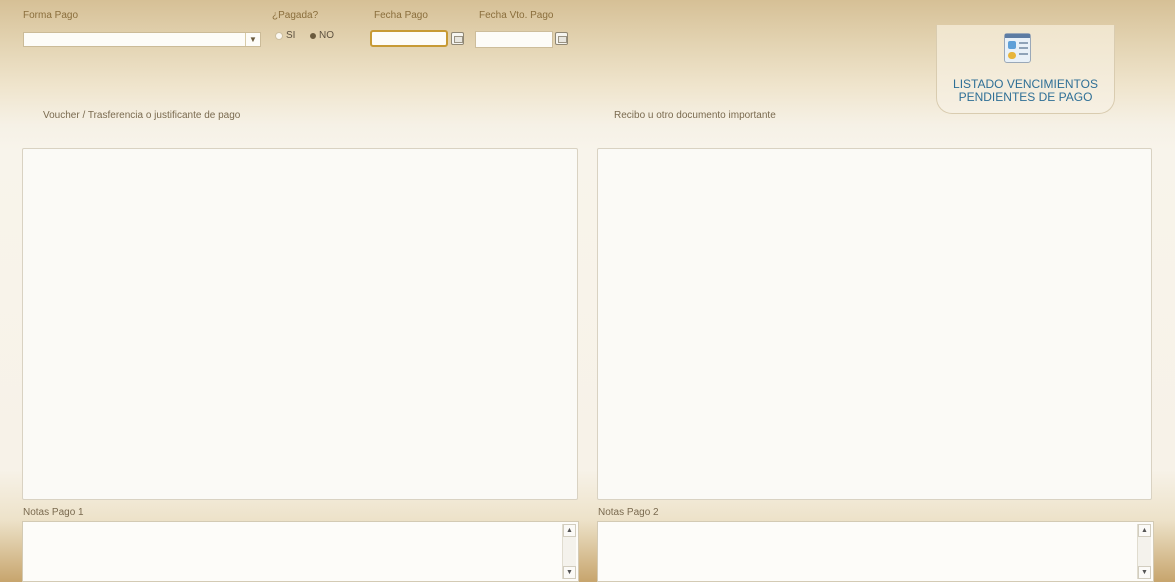 Image resolution: width=1175 pixels, height=582 pixels. Describe the element at coordinates (252, 39) in the screenshot. I see `chevron-down-icon: ▼` at that location.